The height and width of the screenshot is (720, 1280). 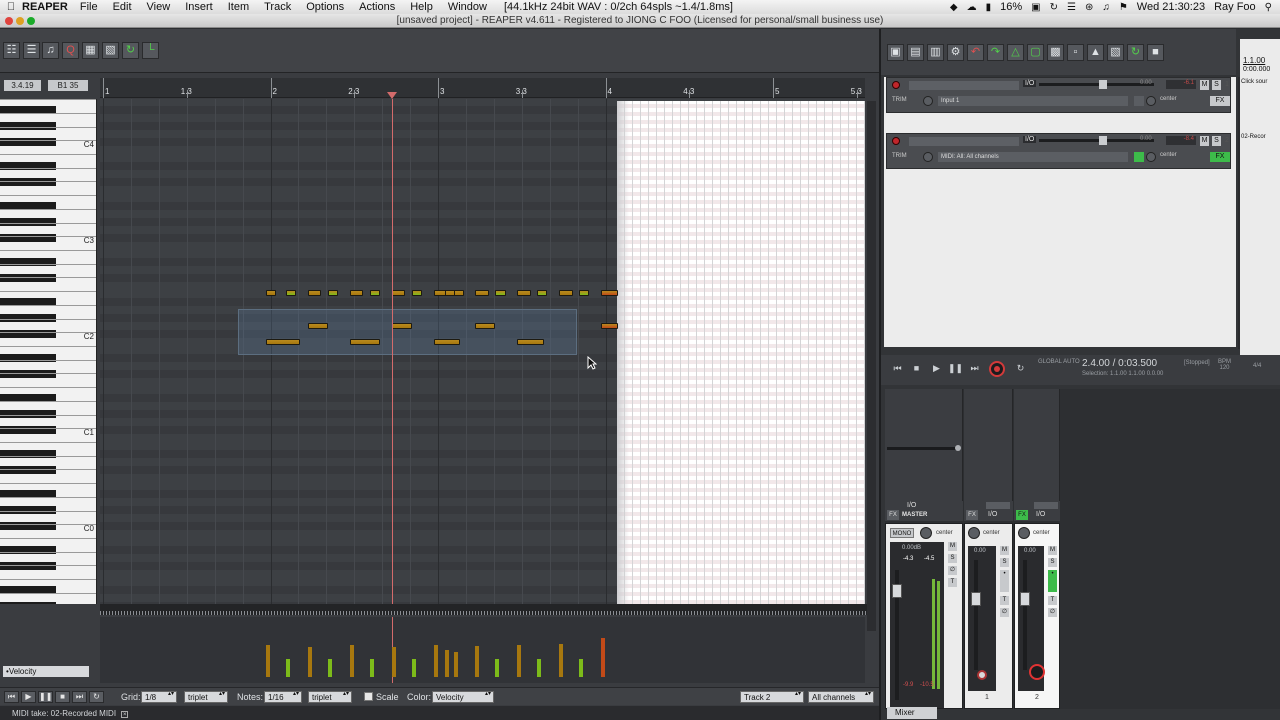 What do you see at coordinates (1260, 204) in the screenshot?
I see `arrange-view: 1.1.00 0:00.000 Click sour 02-Recor` at bounding box center [1260, 204].